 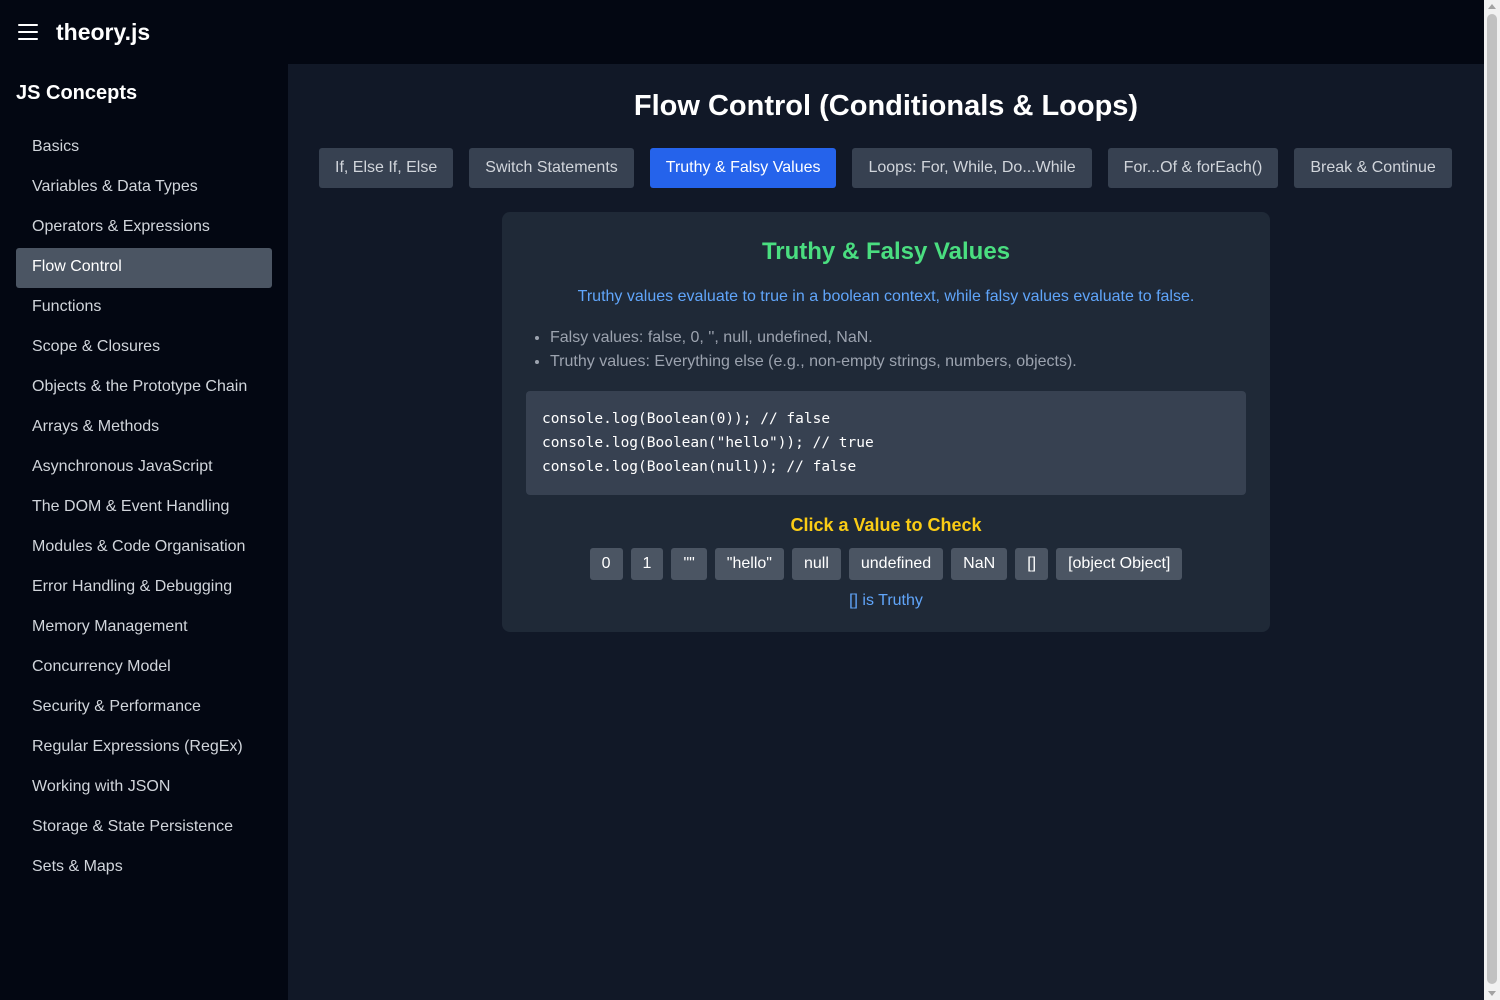 I want to click on value-button-0: 0, so click(x=606, y=564).